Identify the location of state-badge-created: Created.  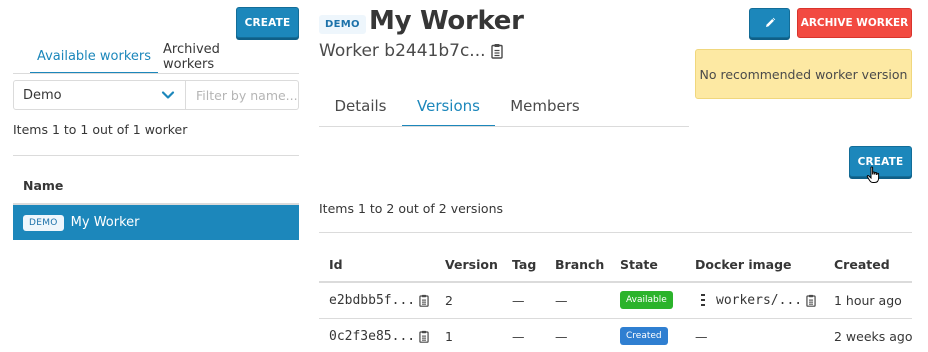
(644, 336).